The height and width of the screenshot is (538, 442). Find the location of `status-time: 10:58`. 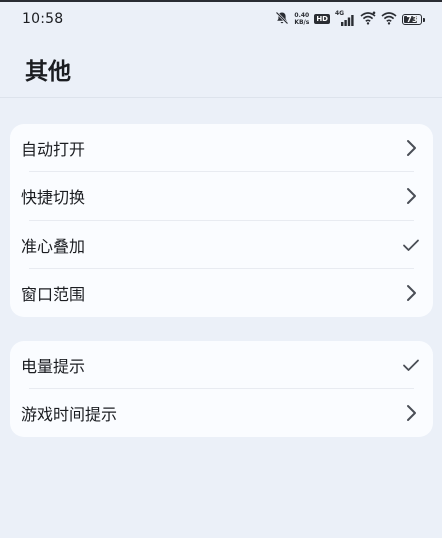

status-time: 10:58 is located at coordinates (43, 19).